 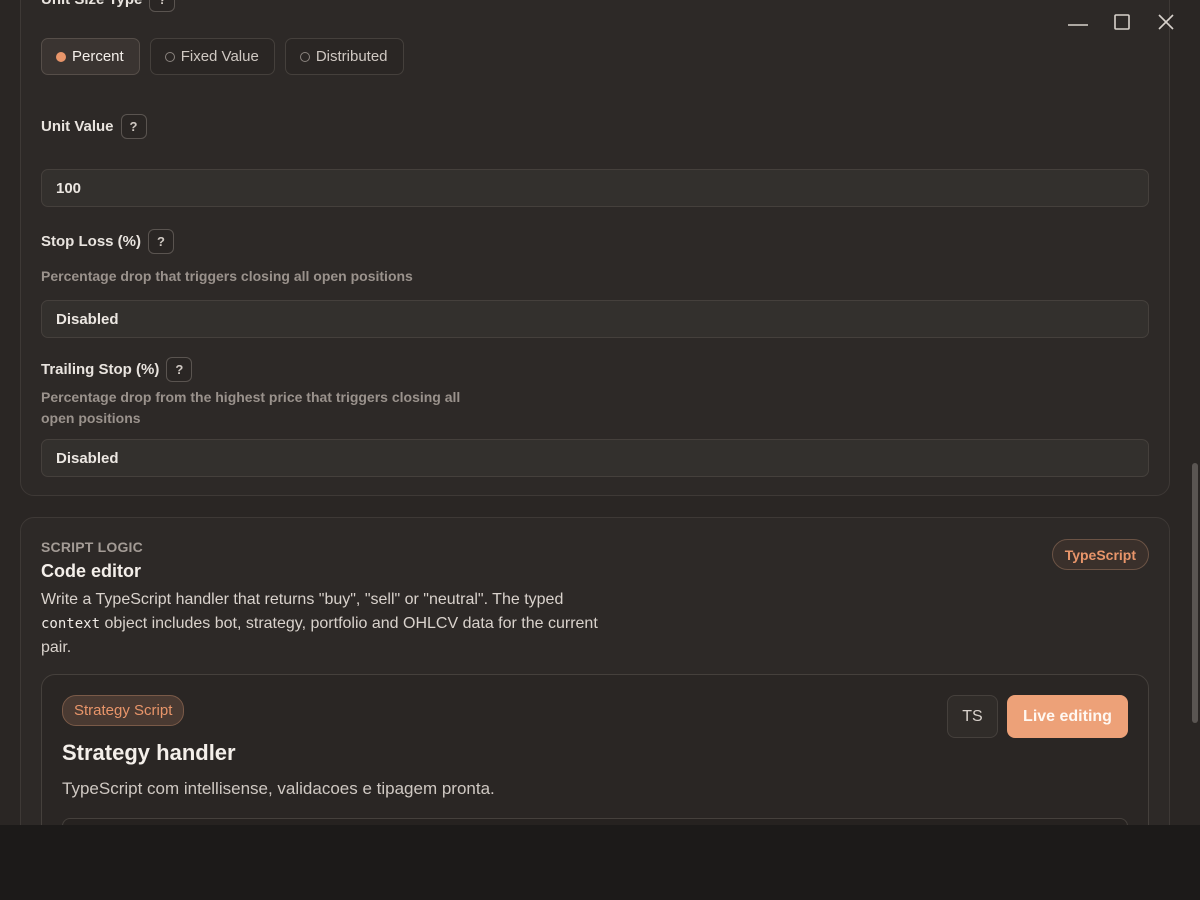 I want to click on ts-button: TS, so click(x=972, y=716).